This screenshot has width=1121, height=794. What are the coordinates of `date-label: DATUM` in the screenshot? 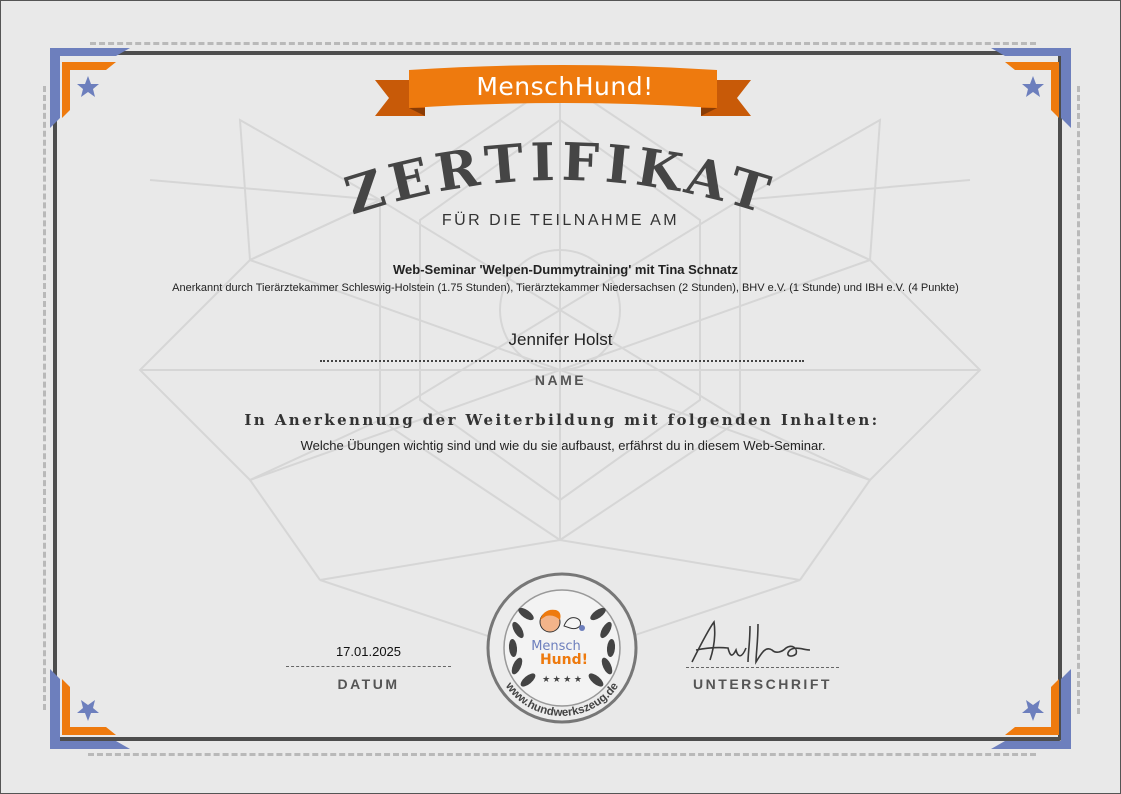 It's located at (368, 684).